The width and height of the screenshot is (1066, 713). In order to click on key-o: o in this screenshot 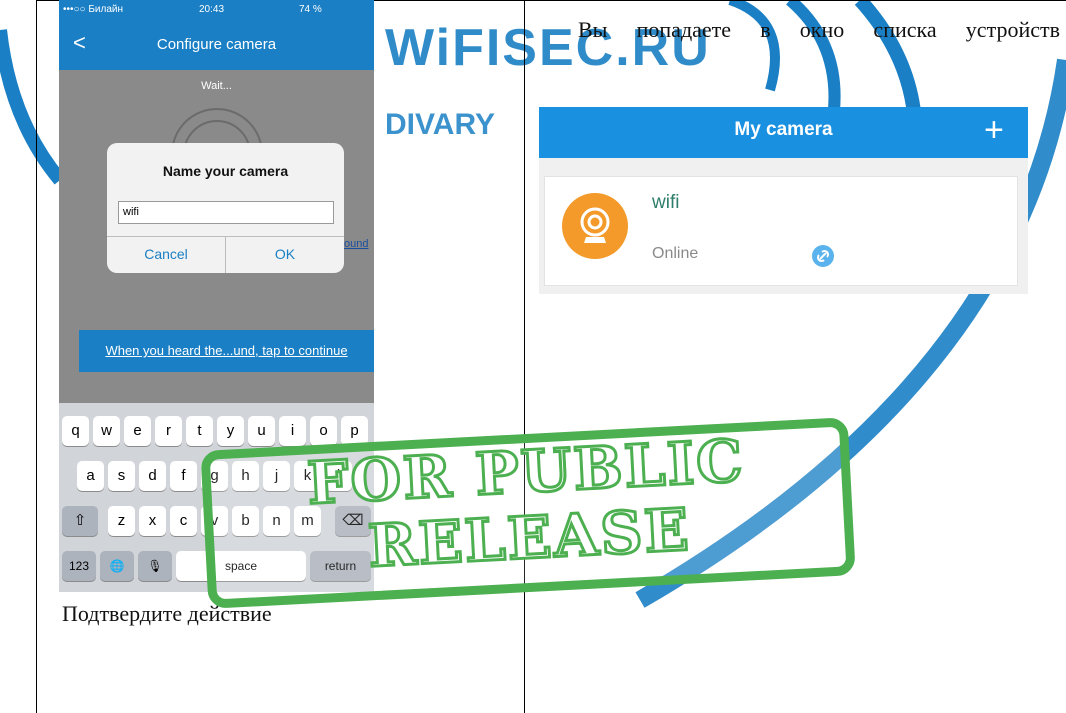, I will do `click(323, 431)`.